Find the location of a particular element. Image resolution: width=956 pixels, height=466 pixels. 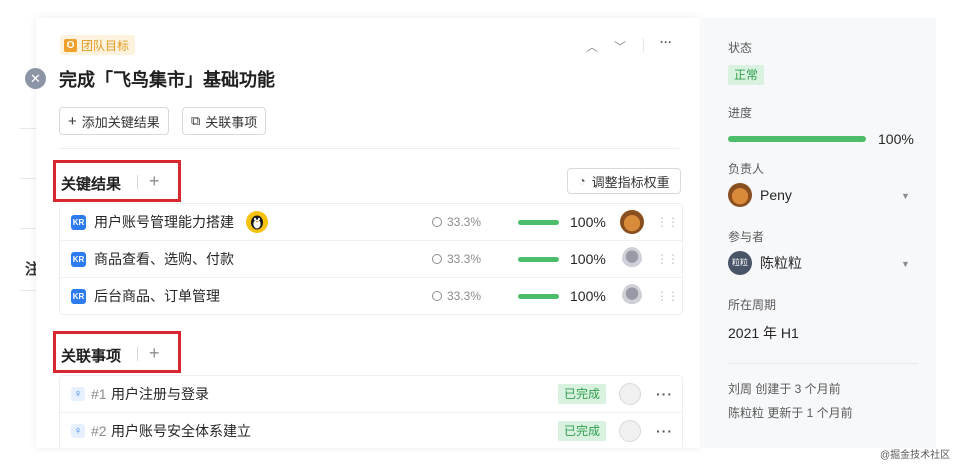

kr-title: 用户账号管理能力搭建 is located at coordinates (164, 222).